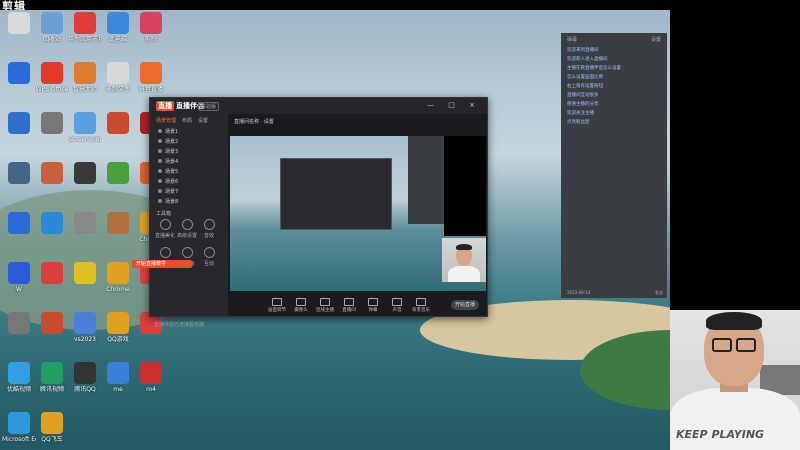 This screenshot has height=450, width=800. Describe the element at coordinates (209, 229) in the screenshot. I see `tool-item: 音效` at that location.